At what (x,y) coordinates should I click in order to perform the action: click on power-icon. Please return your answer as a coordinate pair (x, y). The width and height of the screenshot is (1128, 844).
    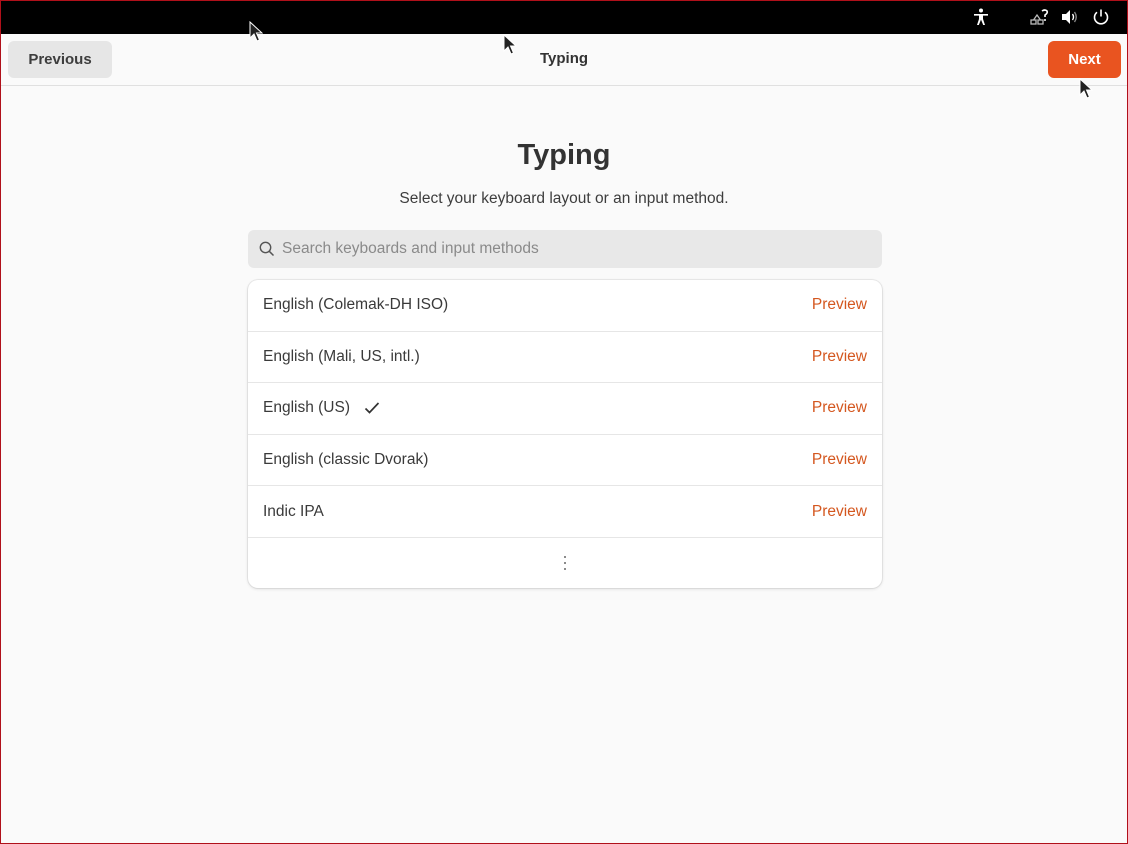
    Looking at the image, I should click on (1101, 17).